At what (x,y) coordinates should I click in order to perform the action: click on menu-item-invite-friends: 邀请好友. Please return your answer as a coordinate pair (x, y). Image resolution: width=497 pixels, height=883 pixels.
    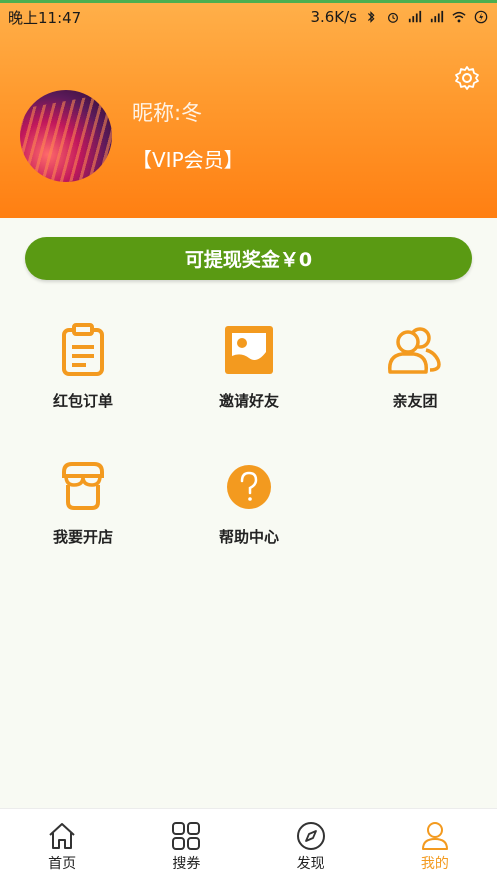
    Looking at the image, I should click on (249, 377).